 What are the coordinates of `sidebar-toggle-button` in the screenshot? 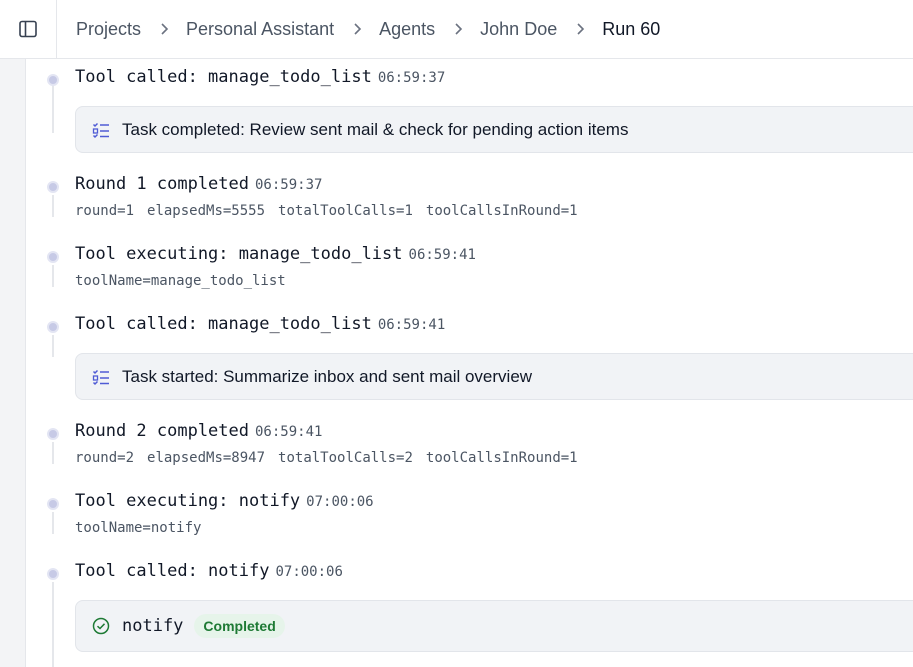 It's located at (28, 29).